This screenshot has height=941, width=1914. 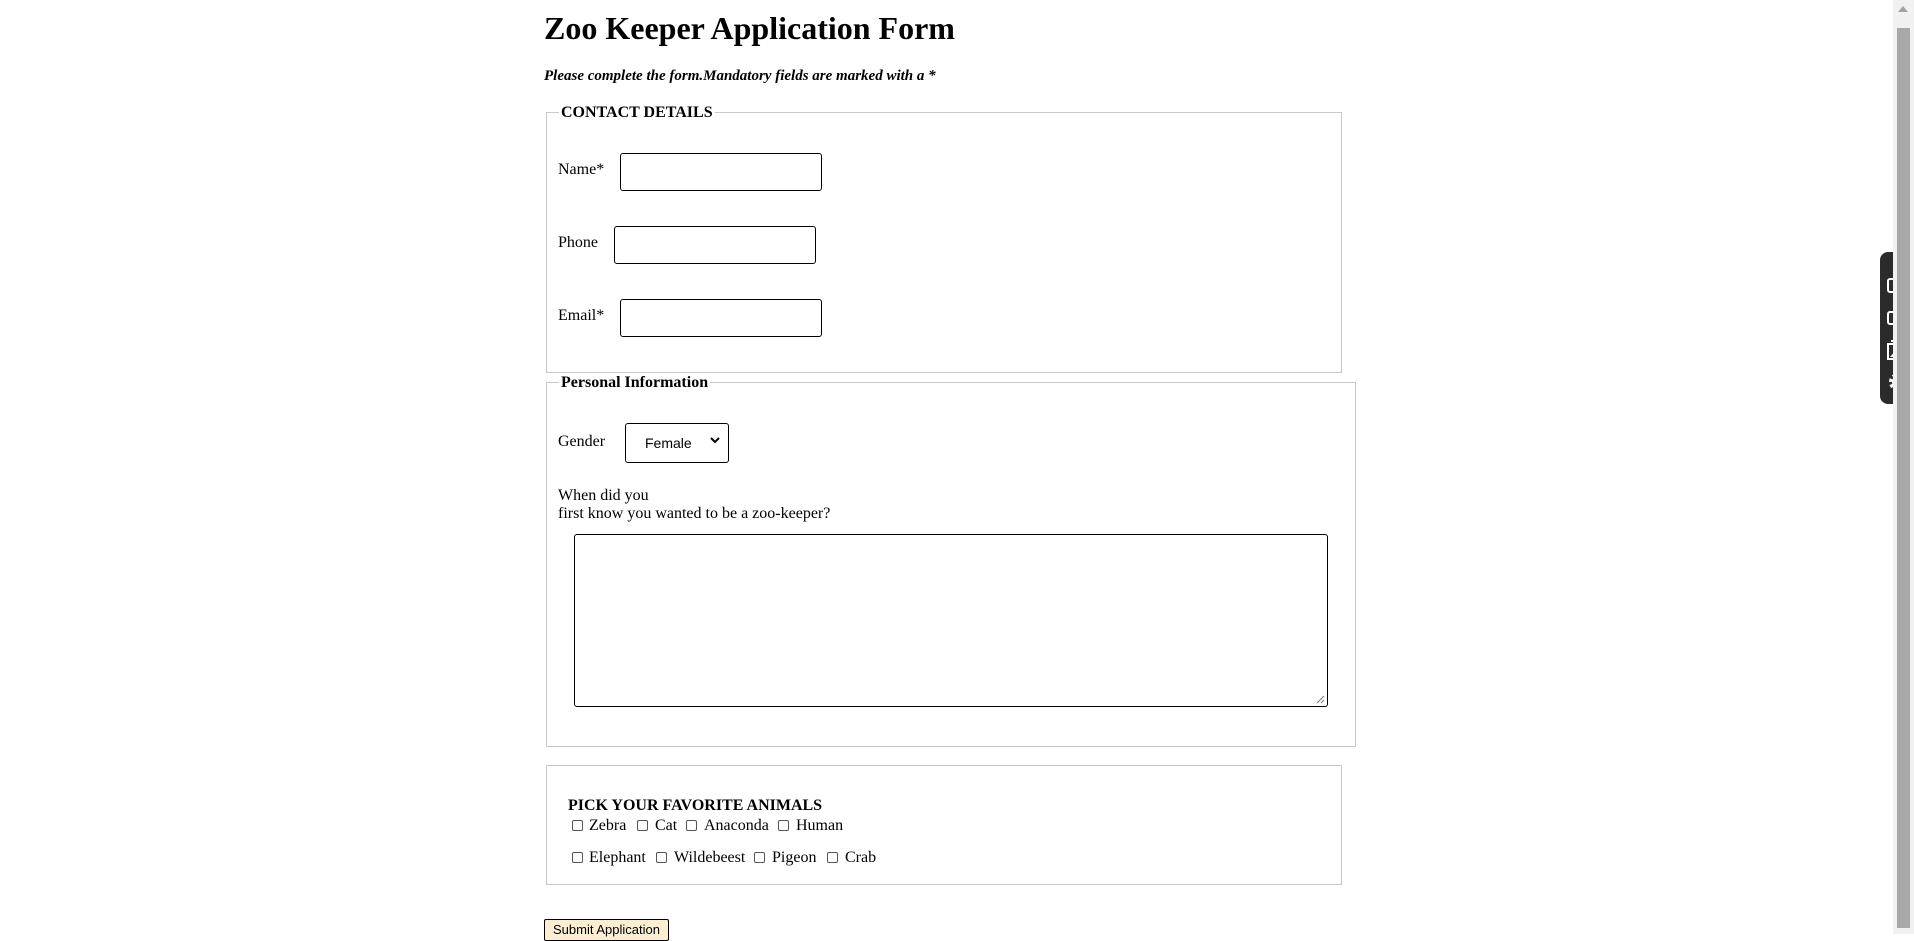 What do you see at coordinates (1320, 699) in the screenshot?
I see `resize-grip-icon` at bounding box center [1320, 699].